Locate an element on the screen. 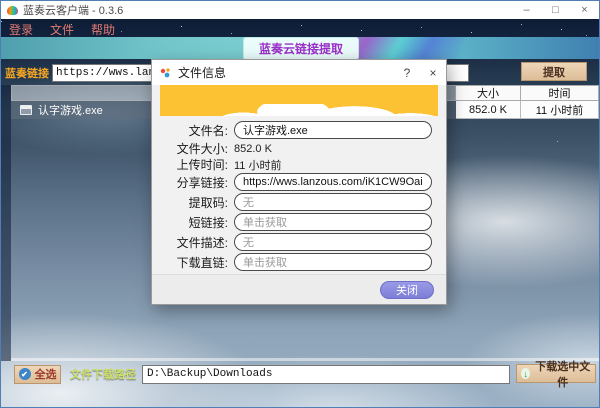  download-icon: ↓ is located at coordinates (526, 373).